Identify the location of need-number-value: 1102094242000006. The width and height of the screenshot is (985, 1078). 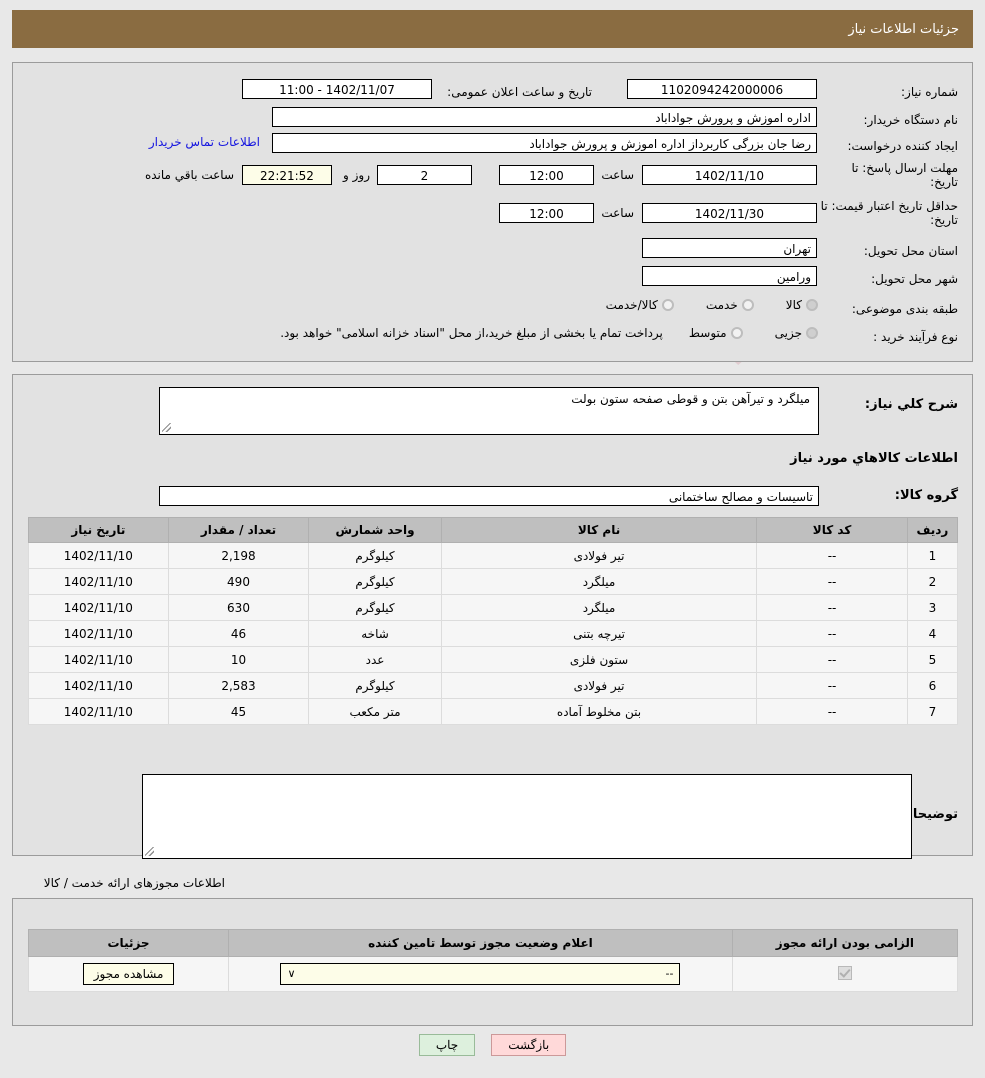
(722, 89).